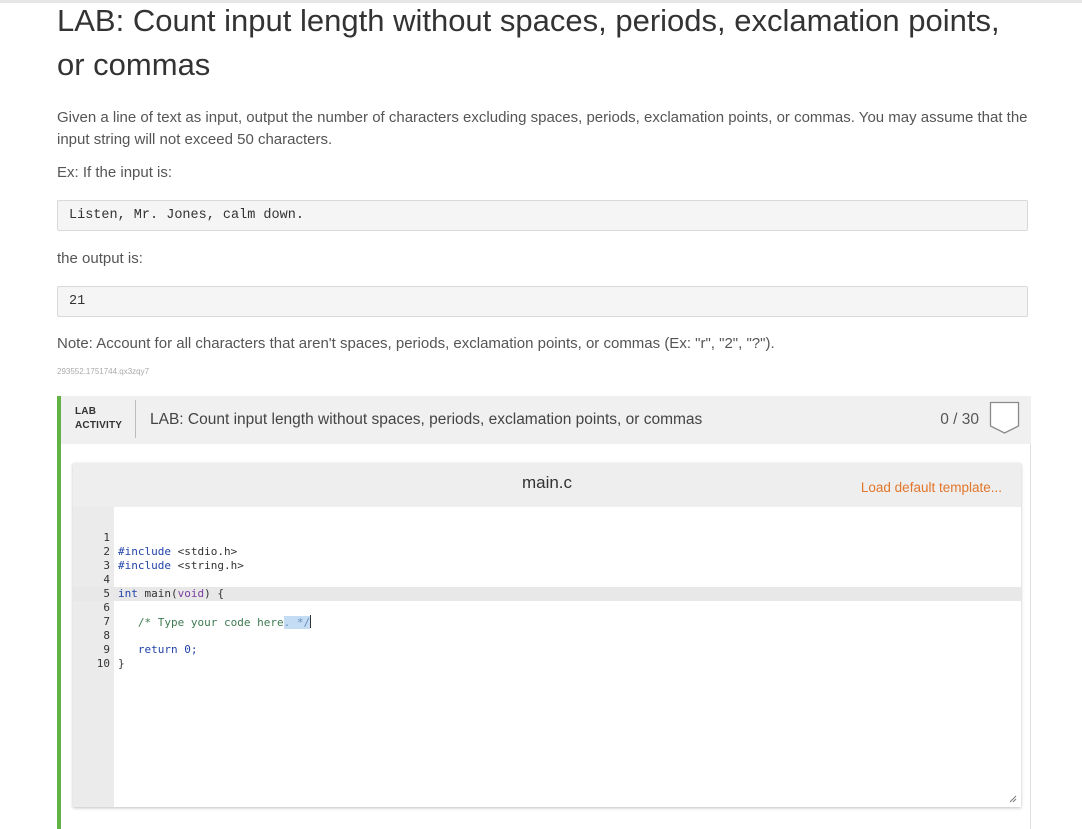 The height and width of the screenshot is (829, 1082). I want to click on code-line: 6 /* Type your code here. */, so click(547, 608).